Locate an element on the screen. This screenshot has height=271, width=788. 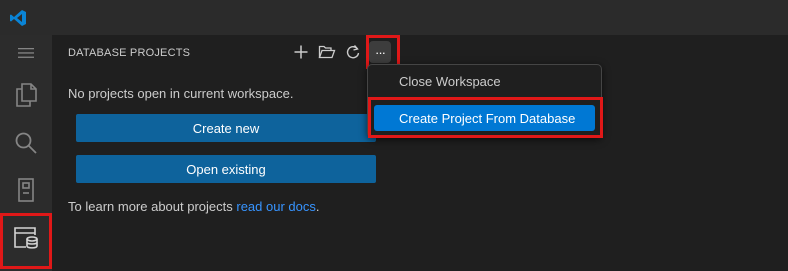
vscode-logo-icon is located at coordinates (18, 18).